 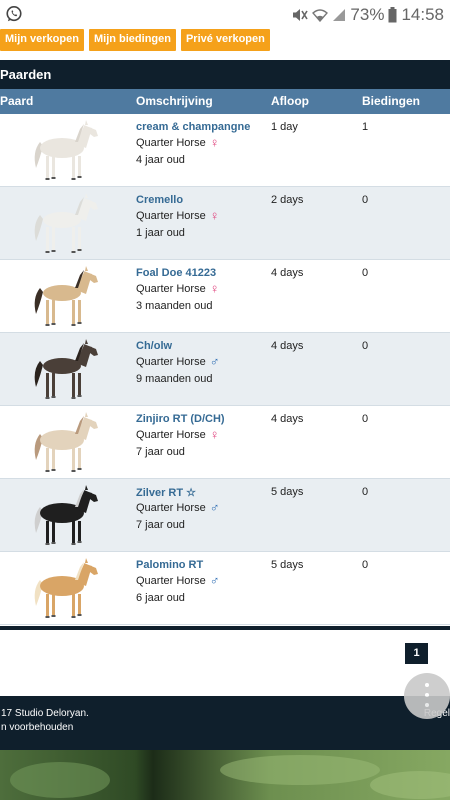 I want to click on table-bottom-border, so click(x=225, y=628).